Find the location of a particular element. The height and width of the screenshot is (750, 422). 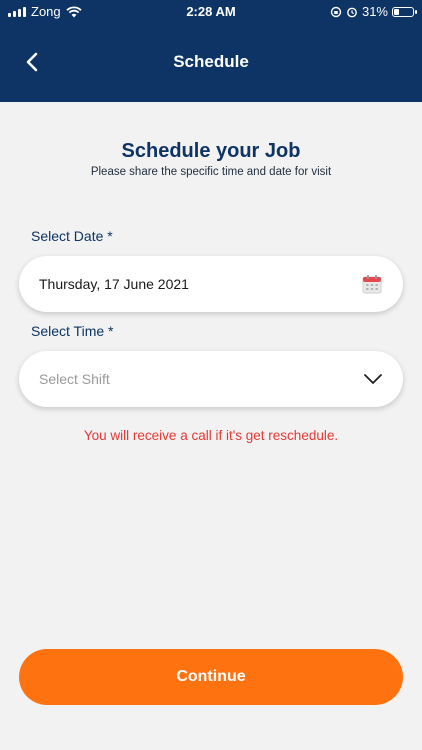

battery-icon is located at coordinates (404, 11).